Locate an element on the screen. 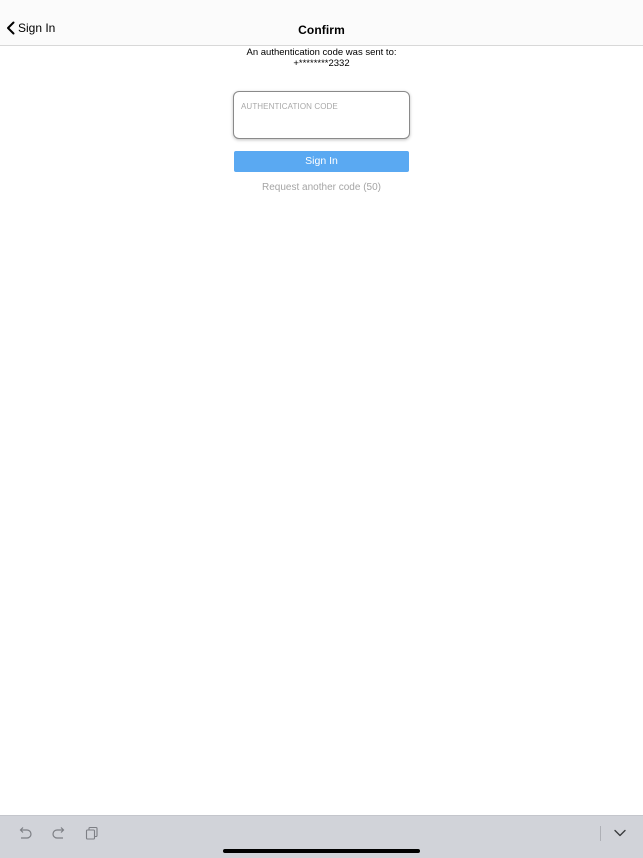  sign-in-button: Sign In is located at coordinates (321, 161).